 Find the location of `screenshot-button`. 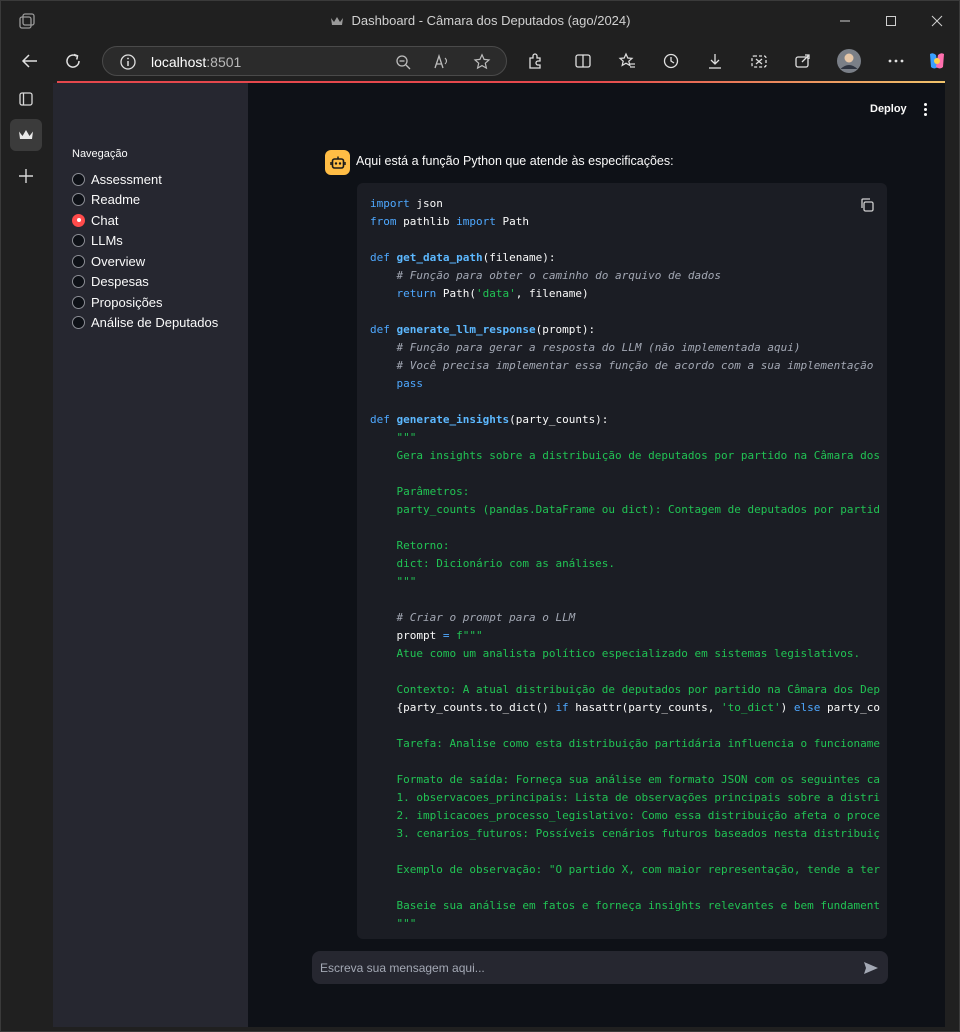

screenshot-button is located at coordinates (759, 61).